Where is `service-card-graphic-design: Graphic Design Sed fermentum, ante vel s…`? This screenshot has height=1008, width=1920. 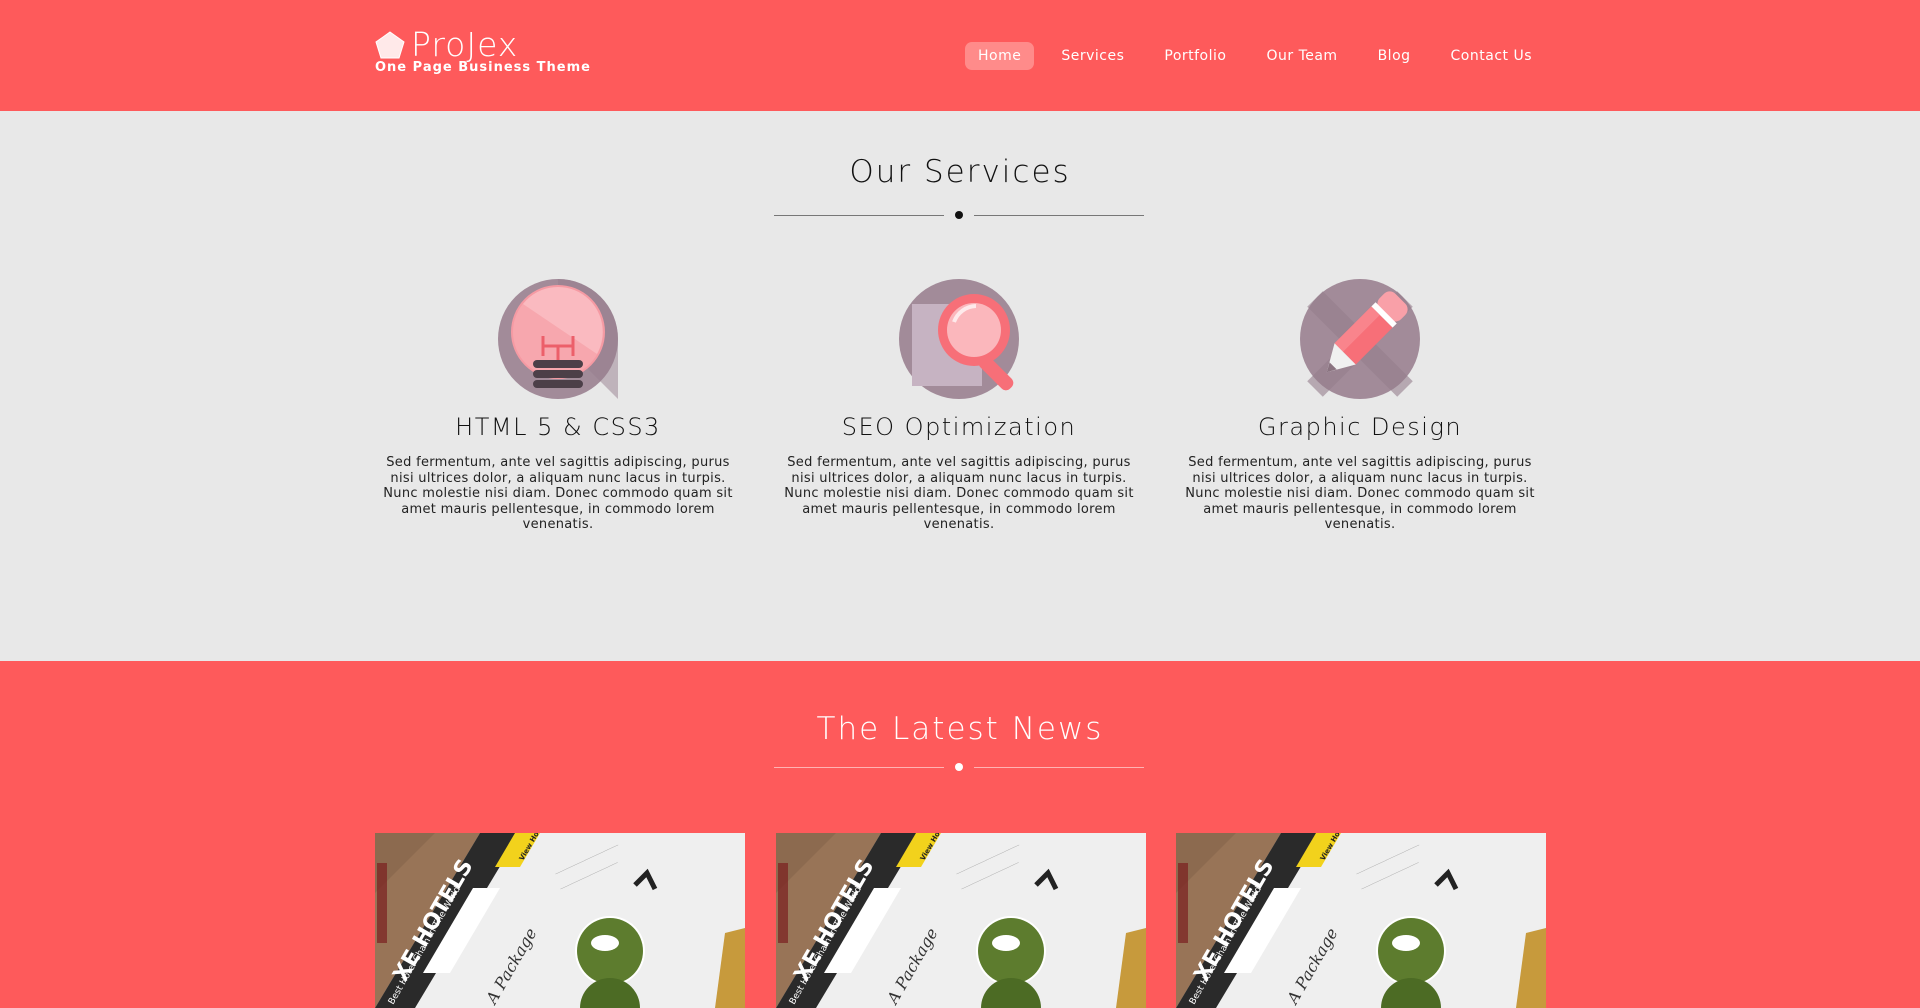
service-card-graphic-design: Graphic Design Sed fermentum, ante vel s… is located at coordinates (1360, 403).